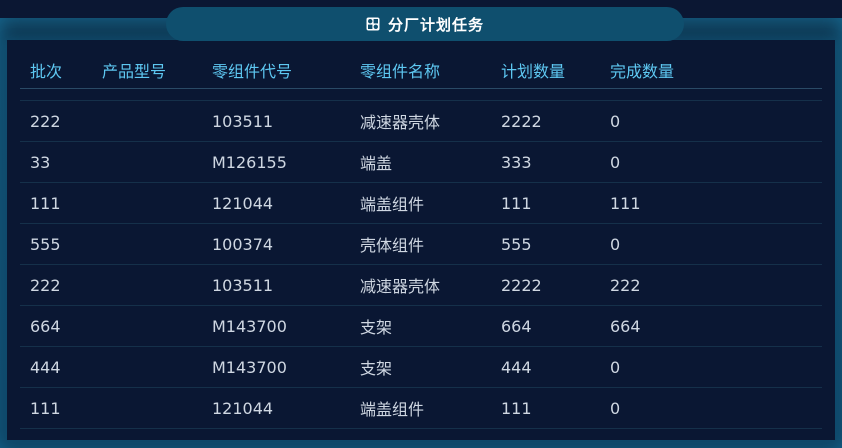 Image resolution: width=842 pixels, height=448 pixels. Describe the element at coordinates (421, 162) in the screenshot. I see `table-row: 33 M126155 端盖 333 0` at that location.